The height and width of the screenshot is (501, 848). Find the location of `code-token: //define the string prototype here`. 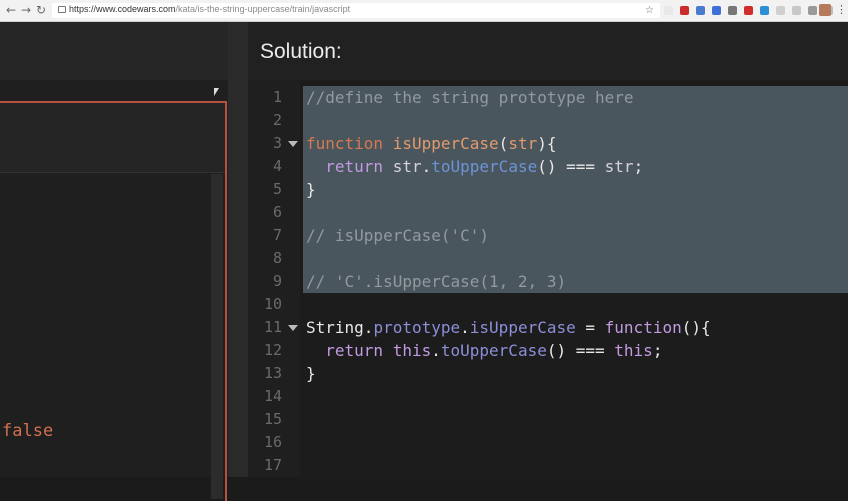

code-token: //define the string prototype here is located at coordinates (470, 97).